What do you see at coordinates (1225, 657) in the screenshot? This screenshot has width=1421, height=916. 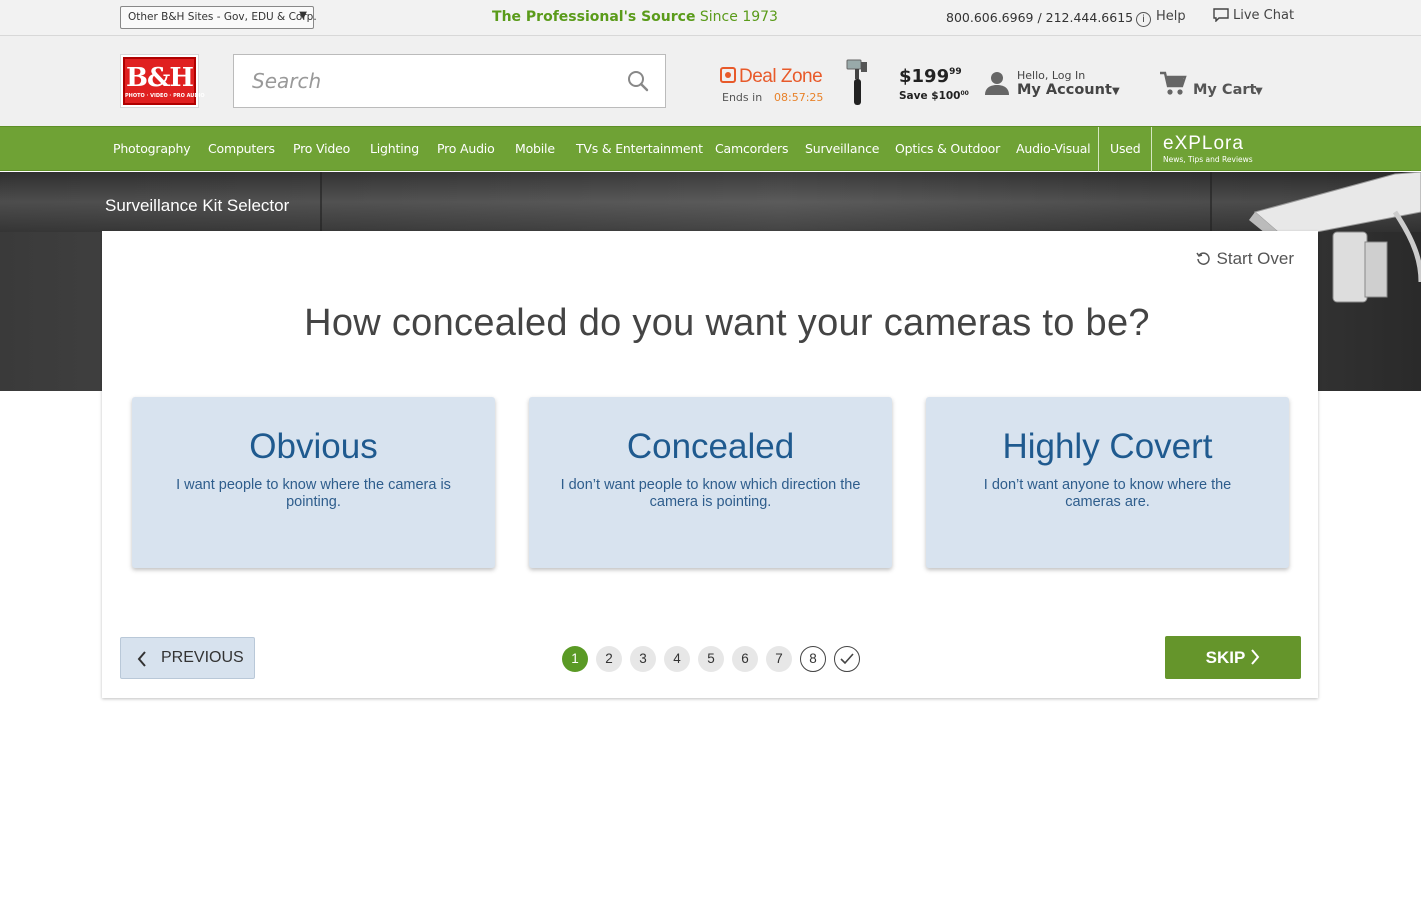 I see `skip-label: SKIP` at bounding box center [1225, 657].